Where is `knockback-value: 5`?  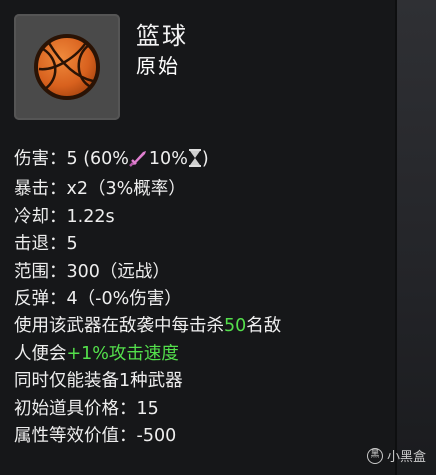 knockback-value: 5 is located at coordinates (72, 244).